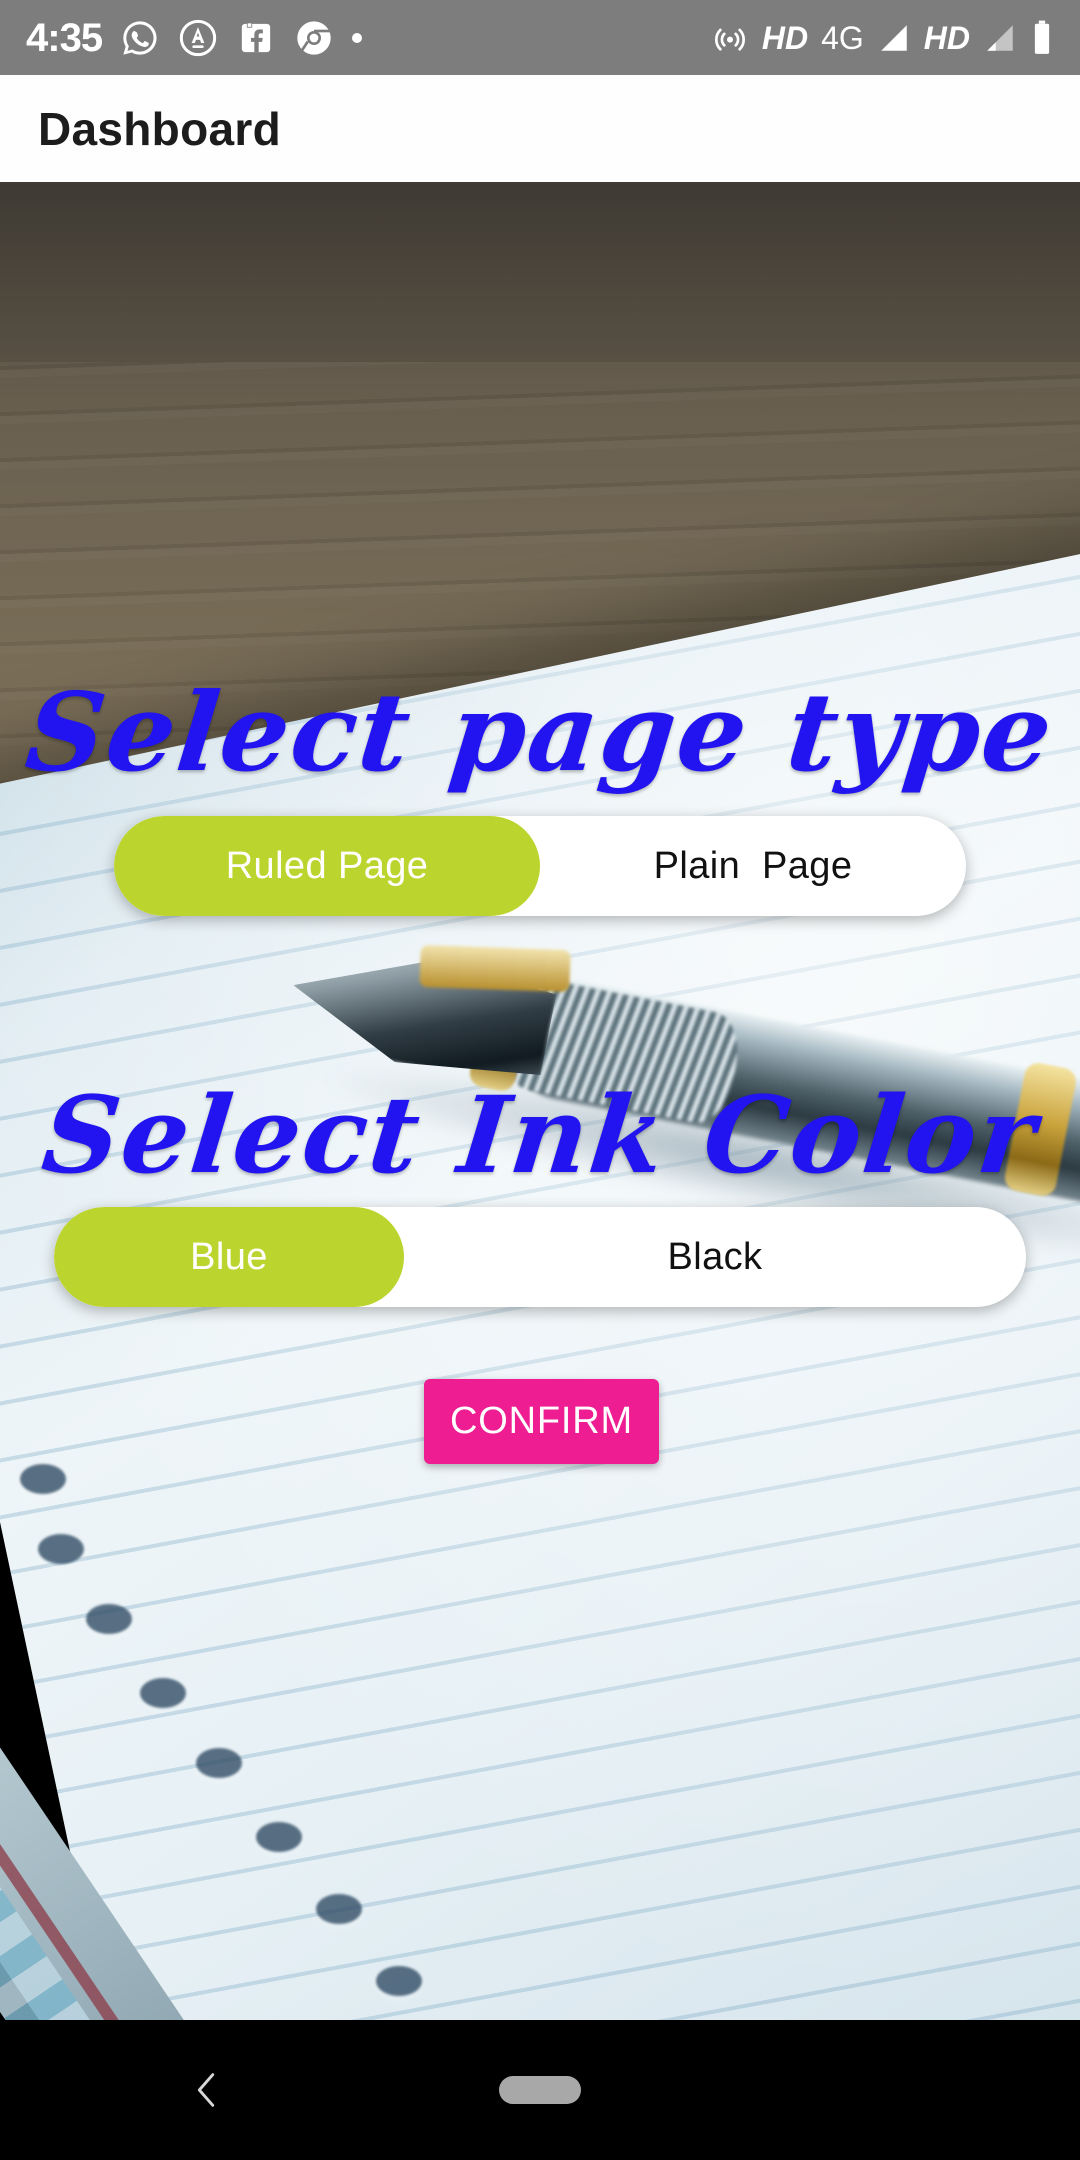 The height and width of the screenshot is (2160, 1080). I want to click on status-bar-clock: 4:35, so click(64, 37).